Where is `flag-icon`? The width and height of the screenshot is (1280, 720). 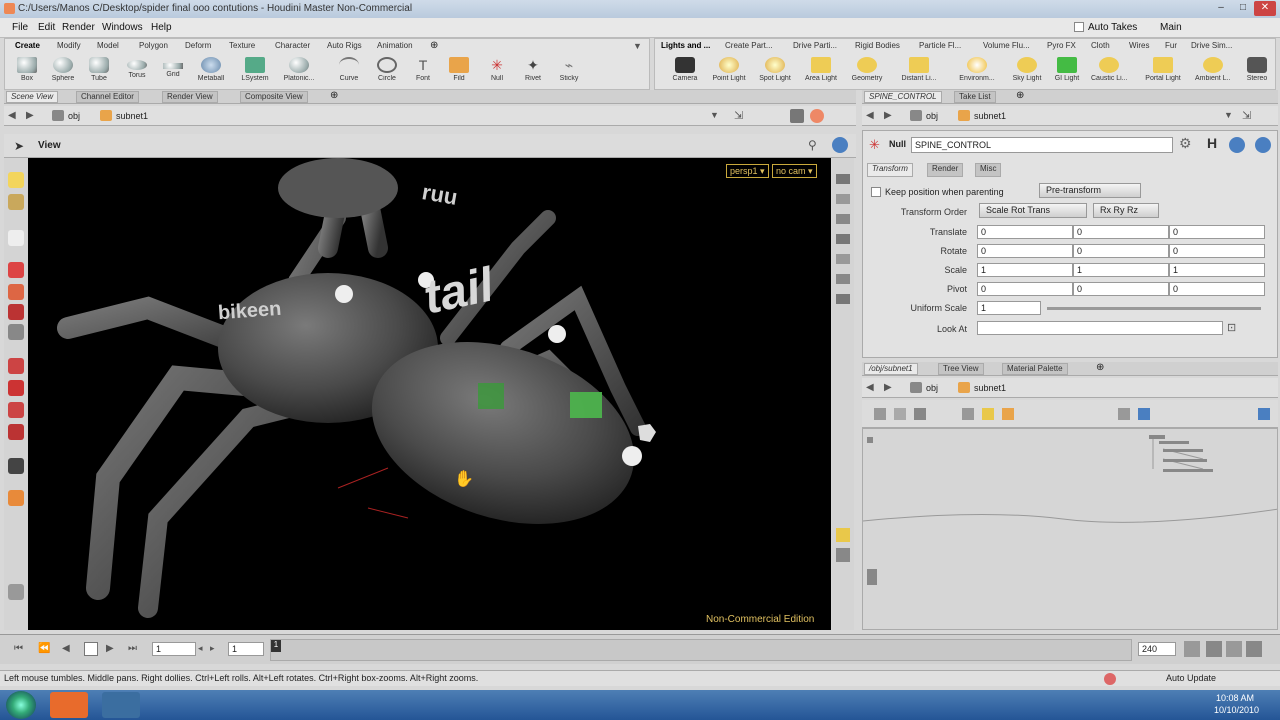 flag-icon is located at coordinates (1124, 414).